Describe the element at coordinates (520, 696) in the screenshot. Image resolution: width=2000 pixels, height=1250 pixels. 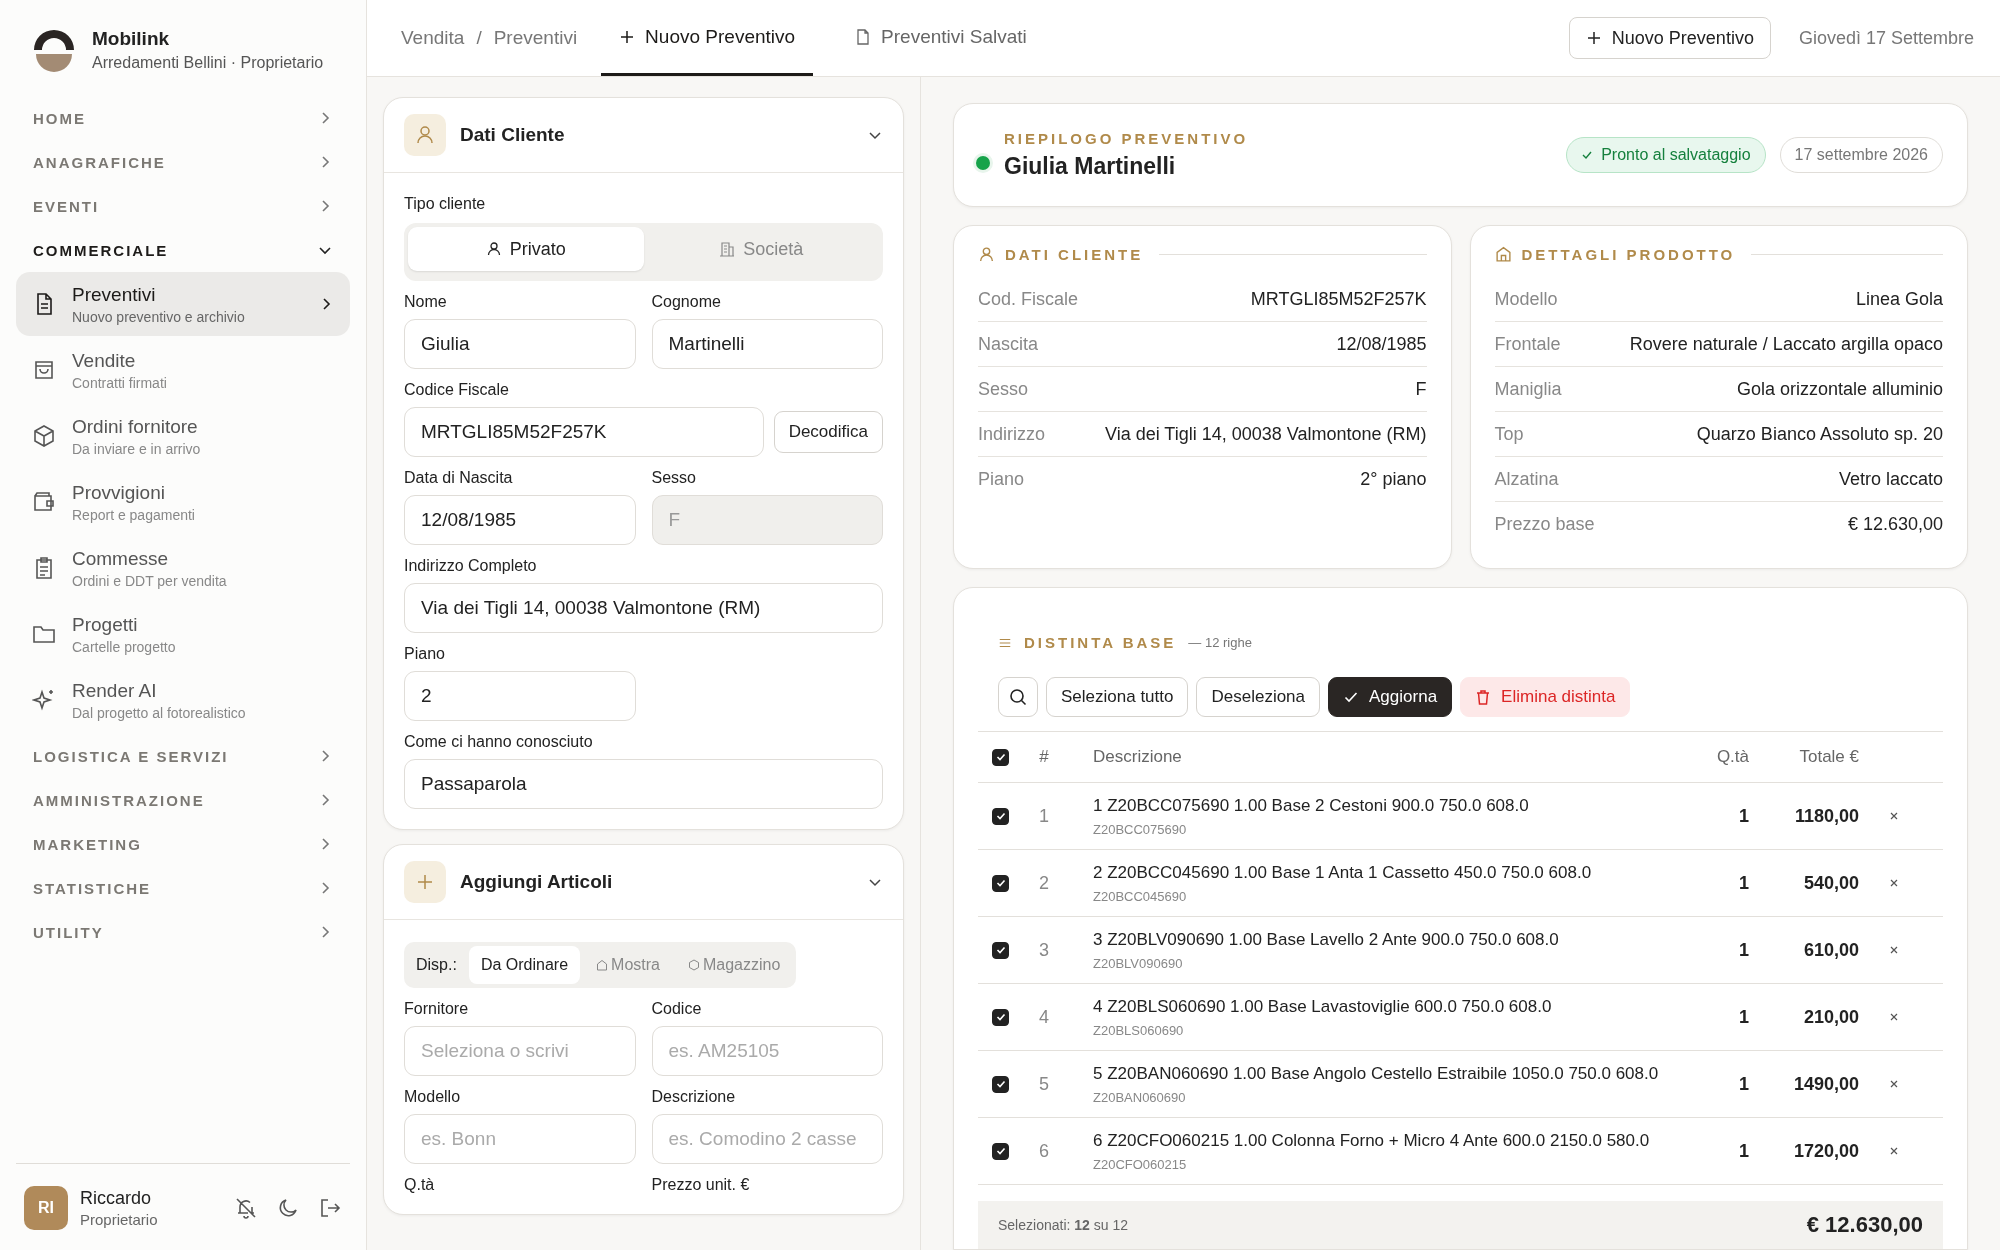
I see `input-field: 2` at that location.